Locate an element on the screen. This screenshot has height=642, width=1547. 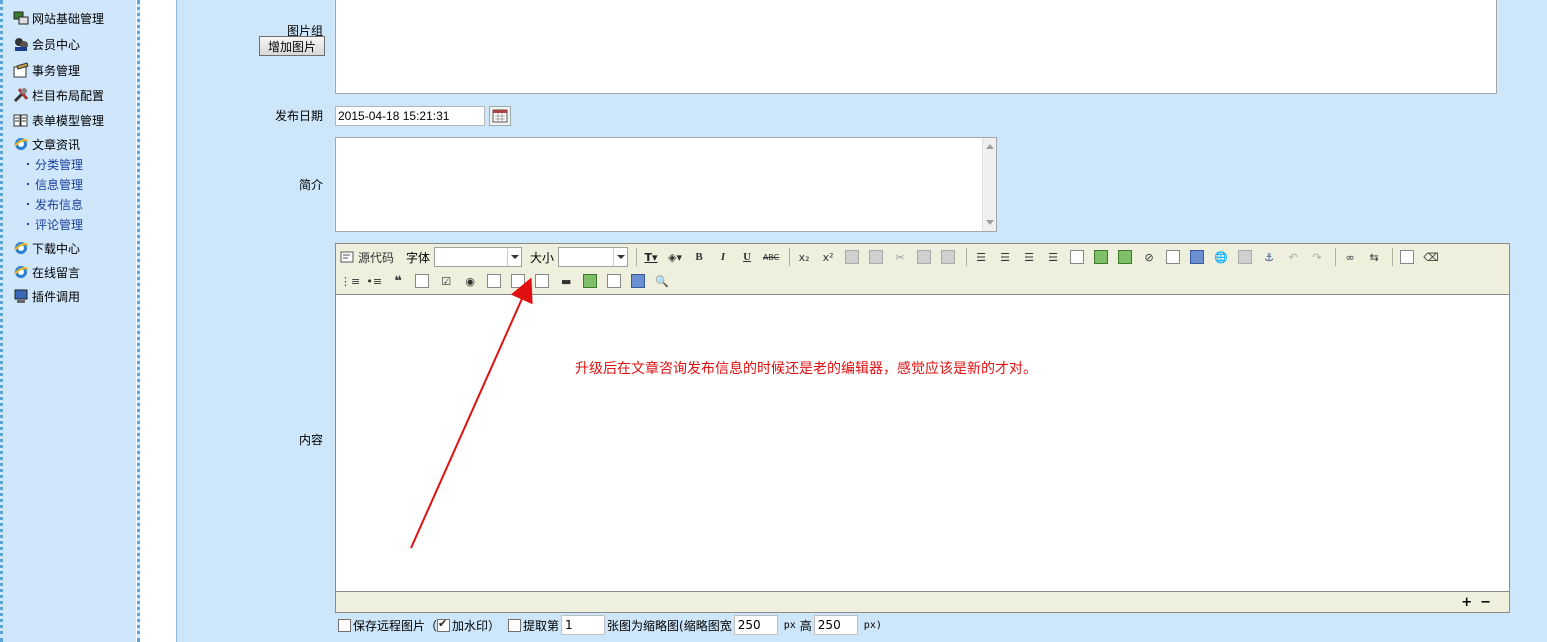
remove-format-button: ⌫ is located at coordinates (1431, 257).